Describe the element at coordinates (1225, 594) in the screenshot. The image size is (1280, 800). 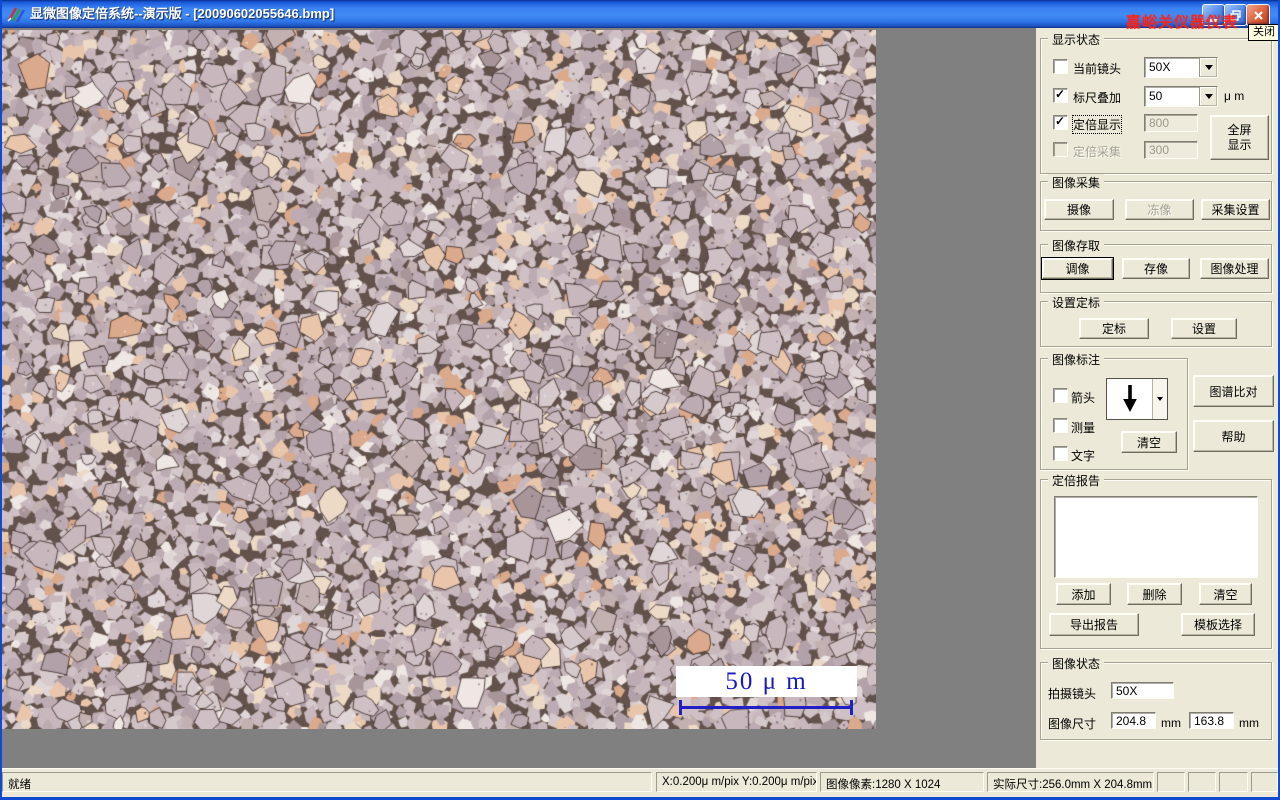
I see `report-clear-button: 清空` at that location.